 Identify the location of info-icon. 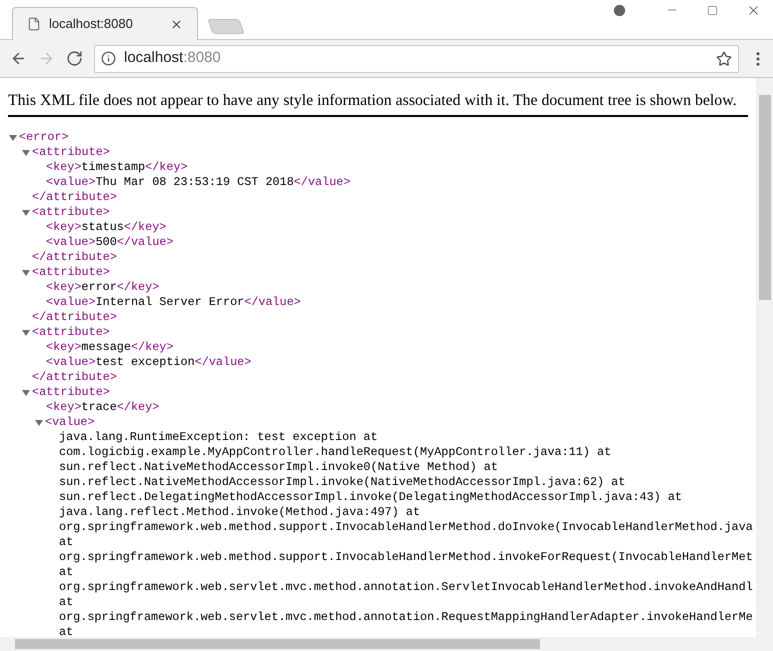
(108, 58).